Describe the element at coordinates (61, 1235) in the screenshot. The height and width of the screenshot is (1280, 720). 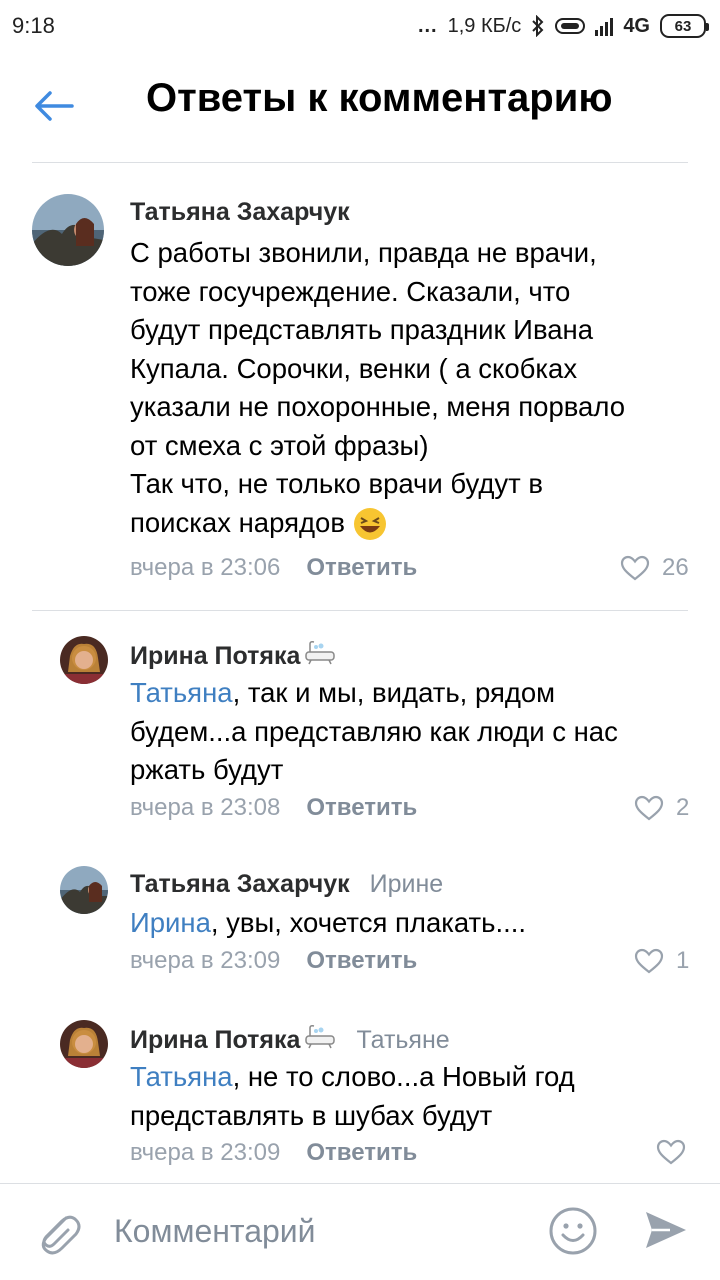
I see `paperclip-icon` at that location.